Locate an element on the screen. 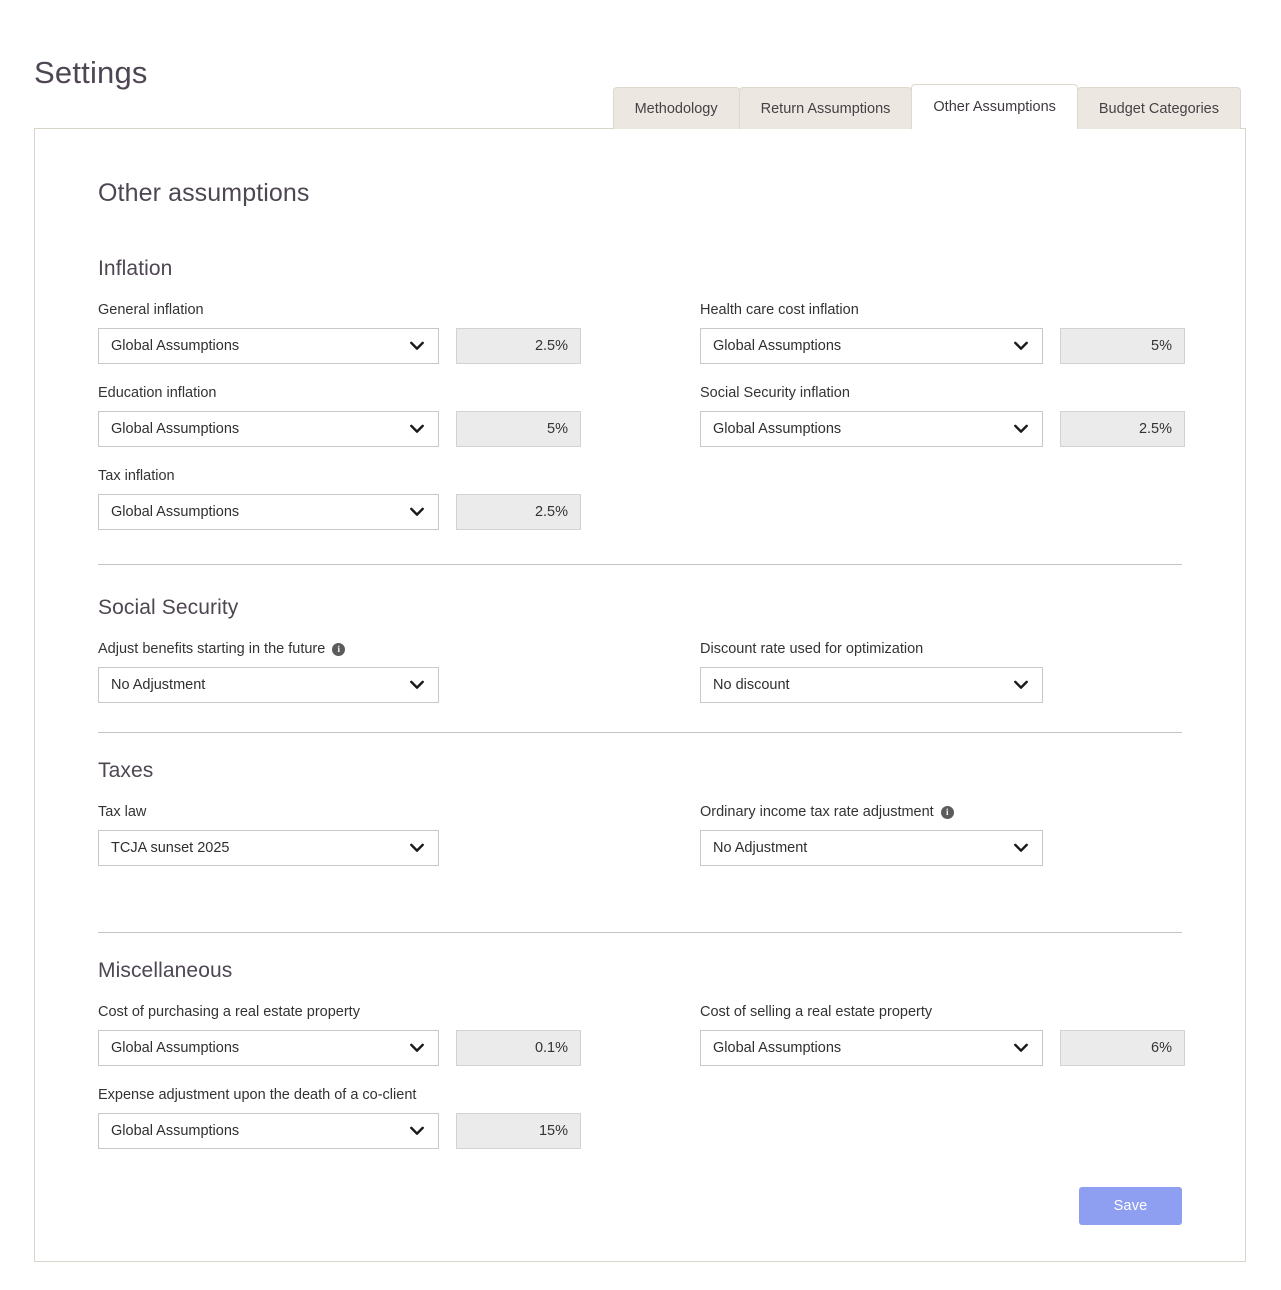 Image resolution: width=1281 pixels, height=1290 pixels. tax-inflation-value: 2.5% is located at coordinates (518, 512).